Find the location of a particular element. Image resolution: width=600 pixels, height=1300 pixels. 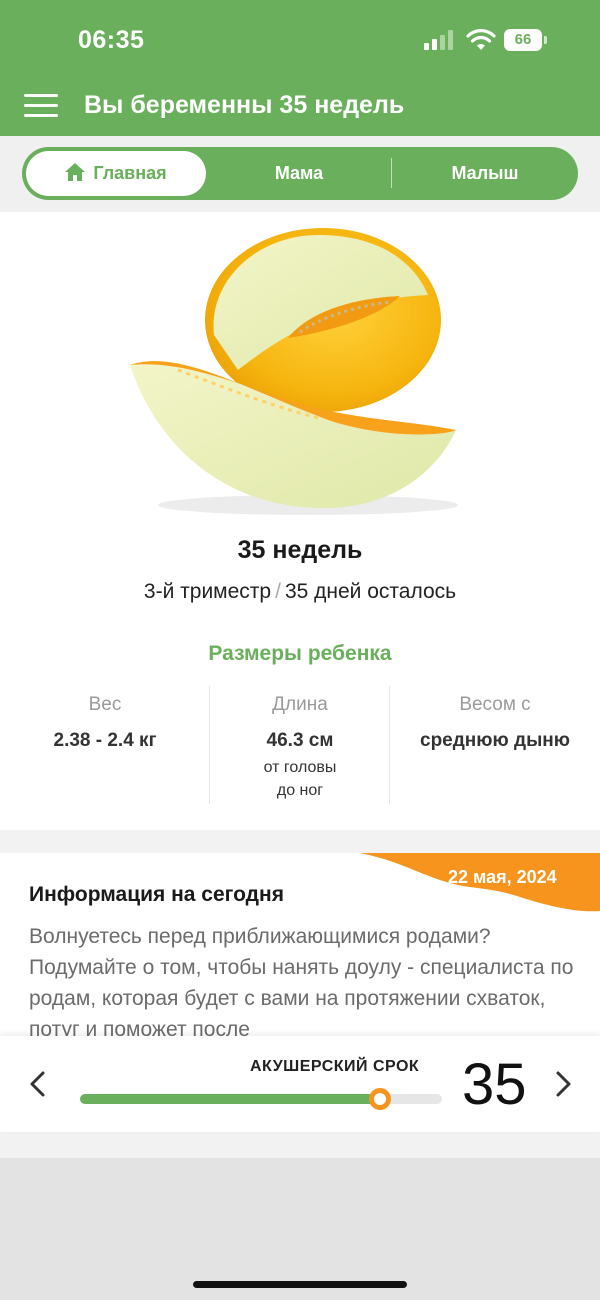

size-length: Длина 46.3 см от головы до ног is located at coordinates (300, 744).